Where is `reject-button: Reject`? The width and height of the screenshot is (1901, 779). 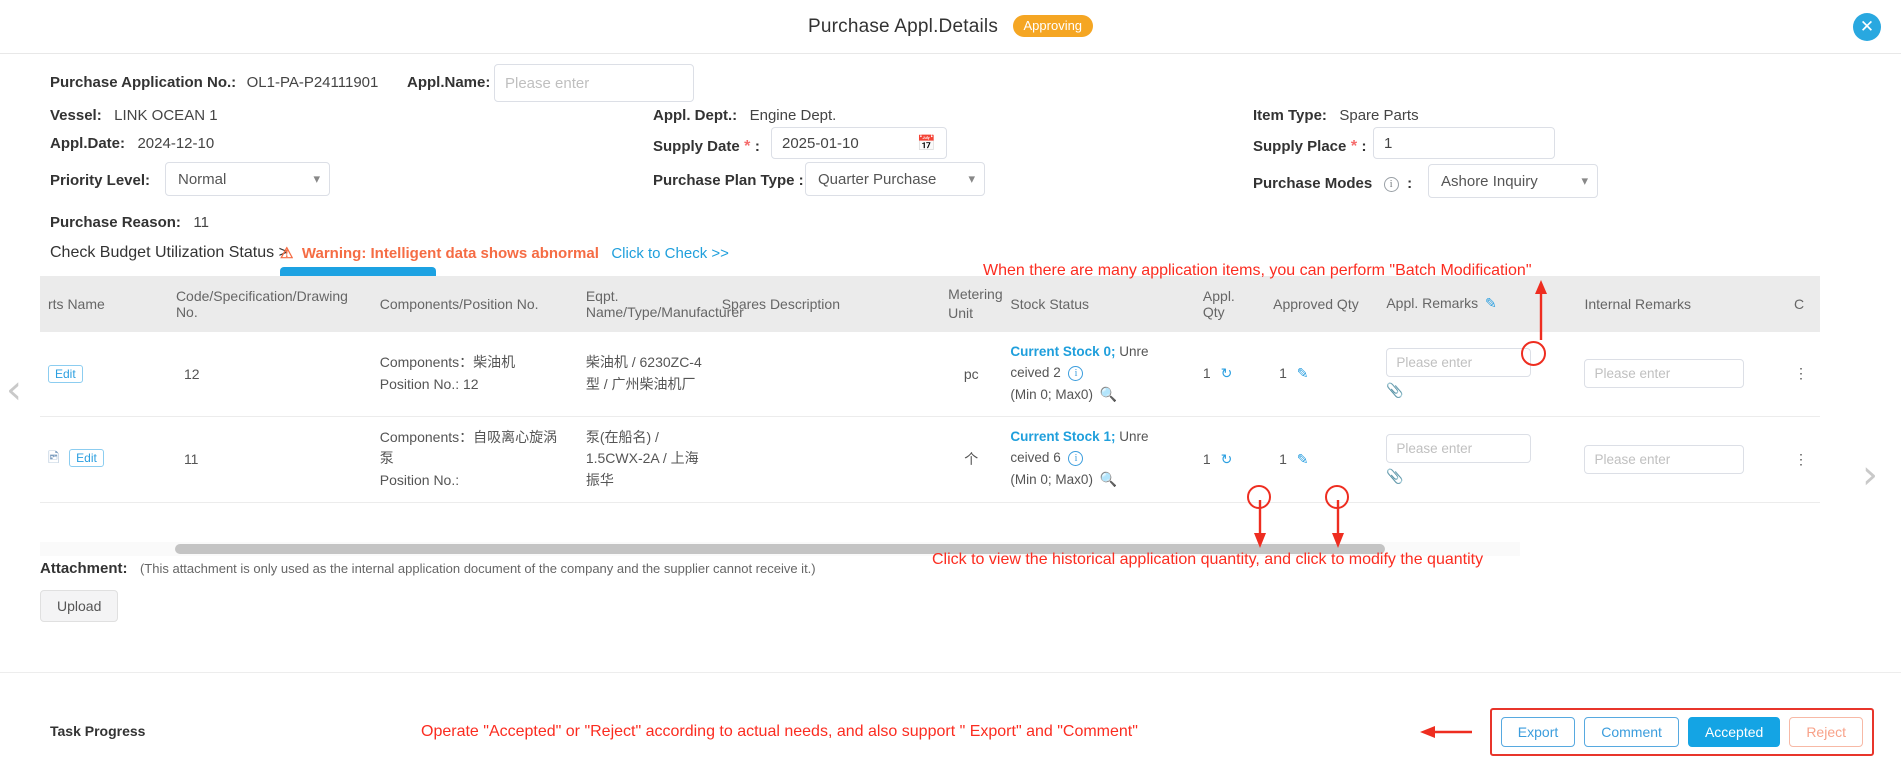 reject-button: Reject is located at coordinates (1826, 732).